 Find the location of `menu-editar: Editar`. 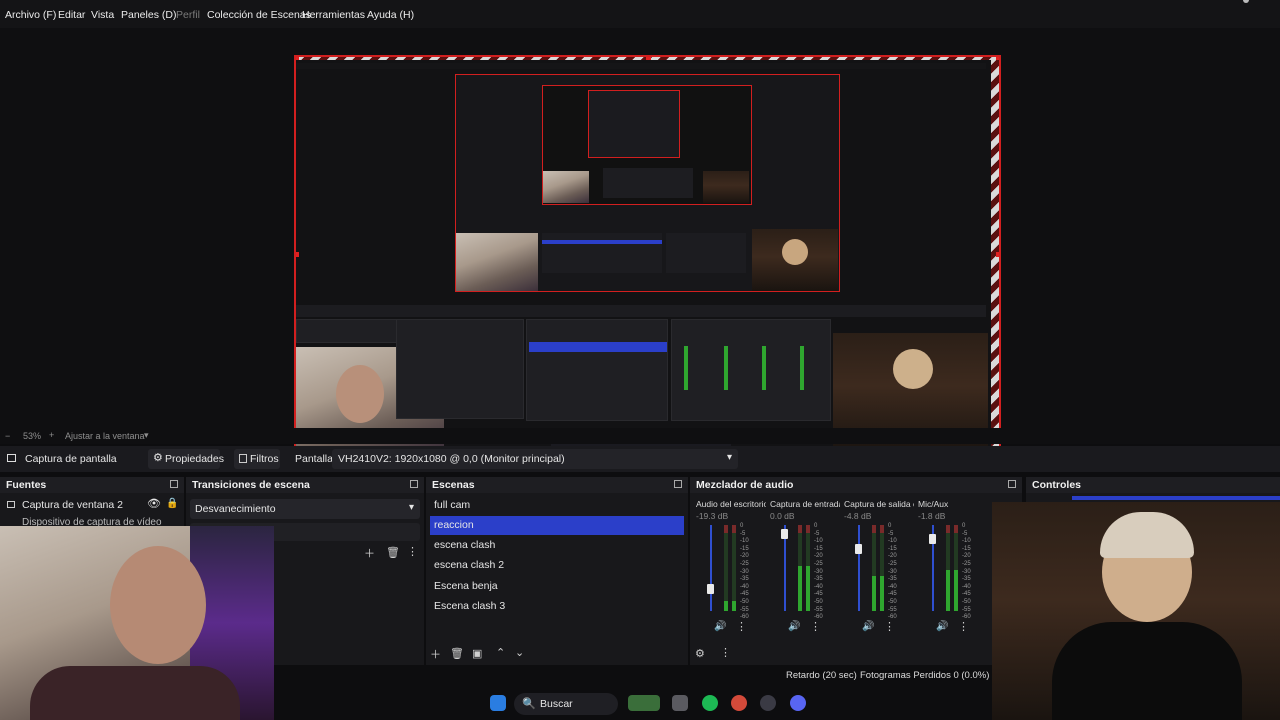

menu-editar: Editar is located at coordinates (71, 15).